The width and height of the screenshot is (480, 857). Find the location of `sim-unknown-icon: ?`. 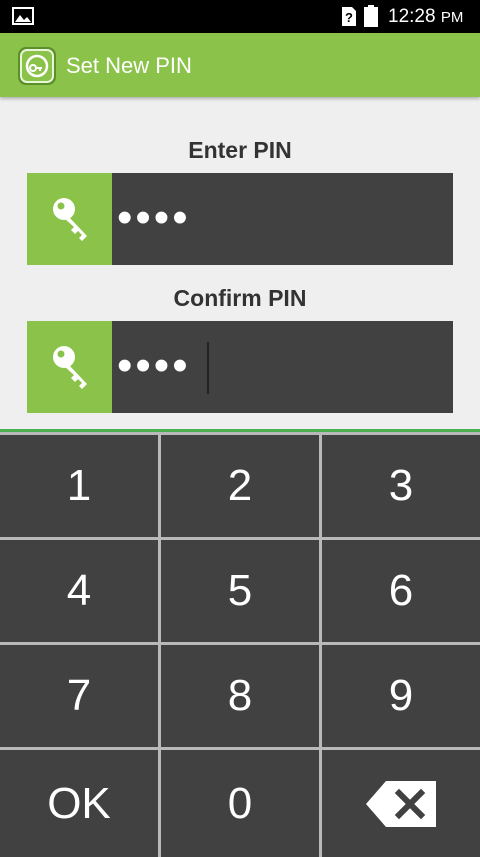

sim-unknown-icon: ? is located at coordinates (349, 16).